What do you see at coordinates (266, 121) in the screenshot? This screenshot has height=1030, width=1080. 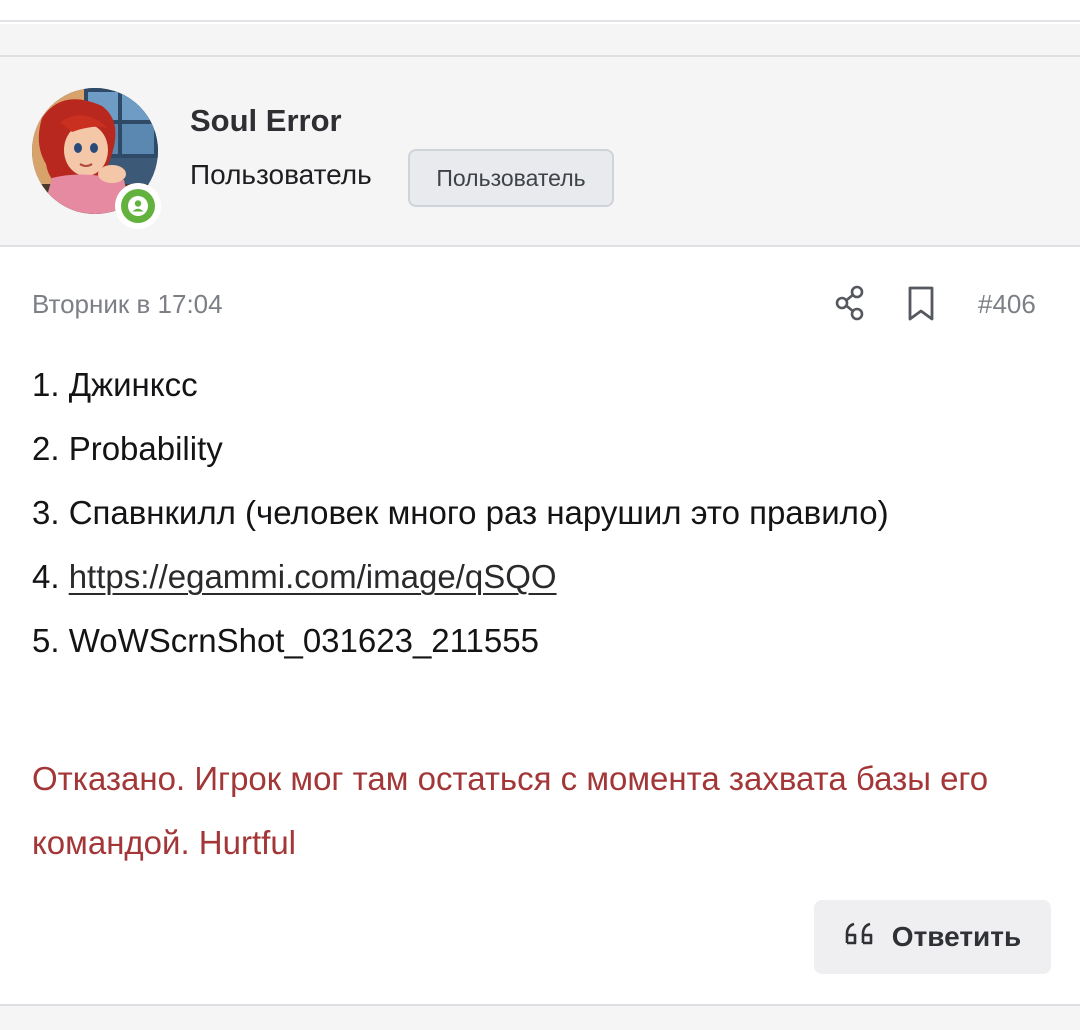 I see `author-username: Soul Error` at bounding box center [266, 121].